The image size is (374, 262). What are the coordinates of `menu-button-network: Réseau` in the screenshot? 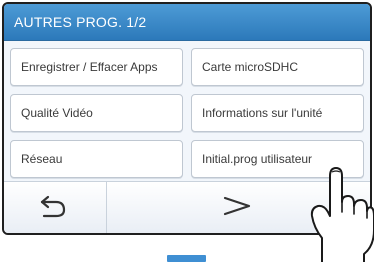 It's located at (96, 159).